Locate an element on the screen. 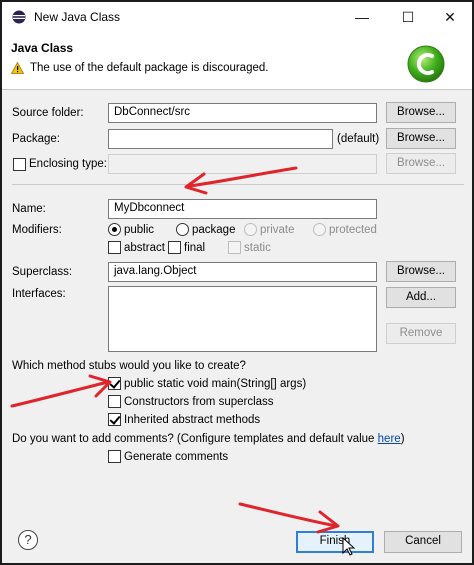  superclass-input: java.lang.Object is located at coordinates (242, 272).